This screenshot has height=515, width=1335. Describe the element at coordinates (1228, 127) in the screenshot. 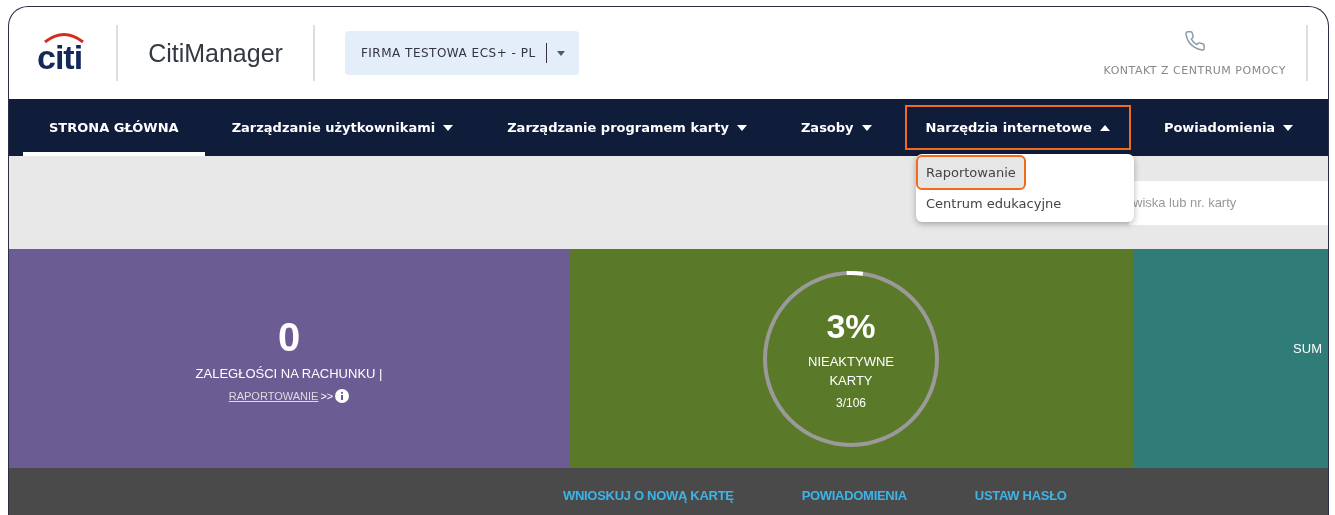

I see `nav-tab: Powiadomienia` at that location.